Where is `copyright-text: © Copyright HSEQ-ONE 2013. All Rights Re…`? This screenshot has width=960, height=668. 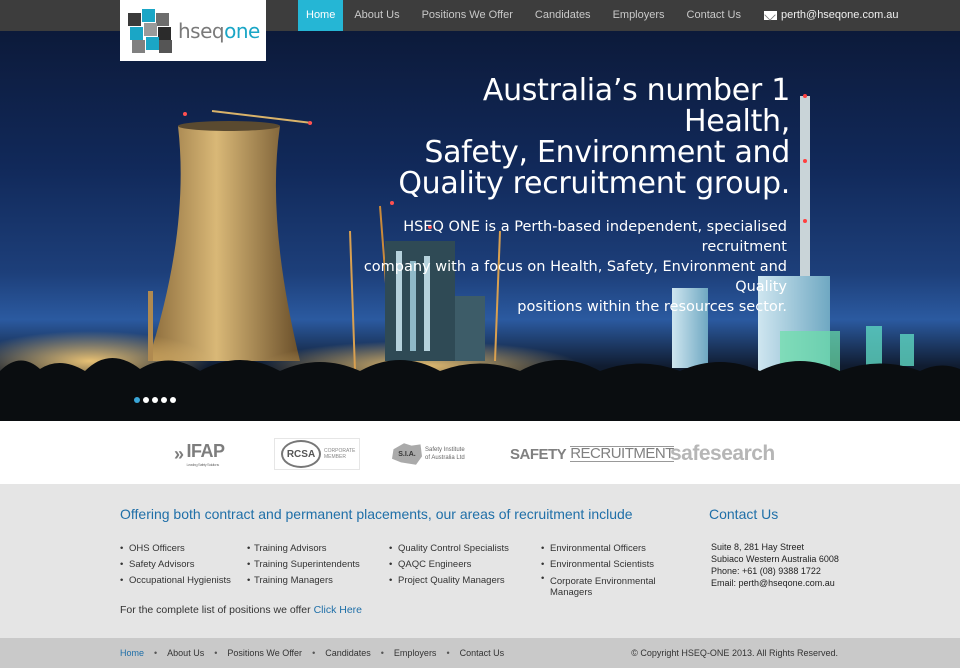 copyright-text: © Copyright HSEQ-ONE 2013. All Rights Re… is located at coordinates (734, 653).